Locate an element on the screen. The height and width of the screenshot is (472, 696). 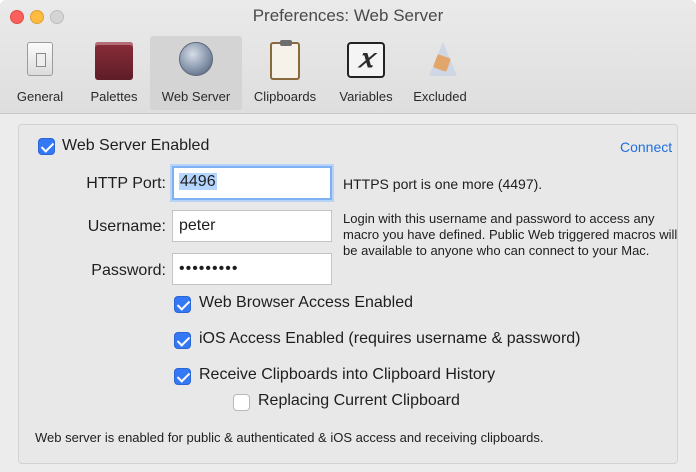
toolbar-palettes: Palettes is located at coordinates (114, 73).